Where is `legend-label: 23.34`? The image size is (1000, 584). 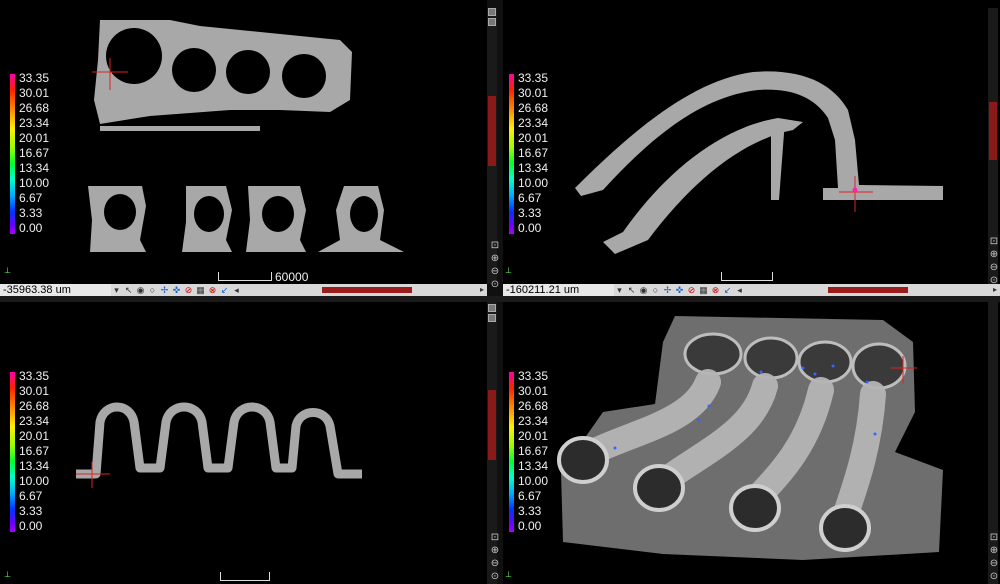
legend-label: 23.34 is located at coordinates (533, 421).